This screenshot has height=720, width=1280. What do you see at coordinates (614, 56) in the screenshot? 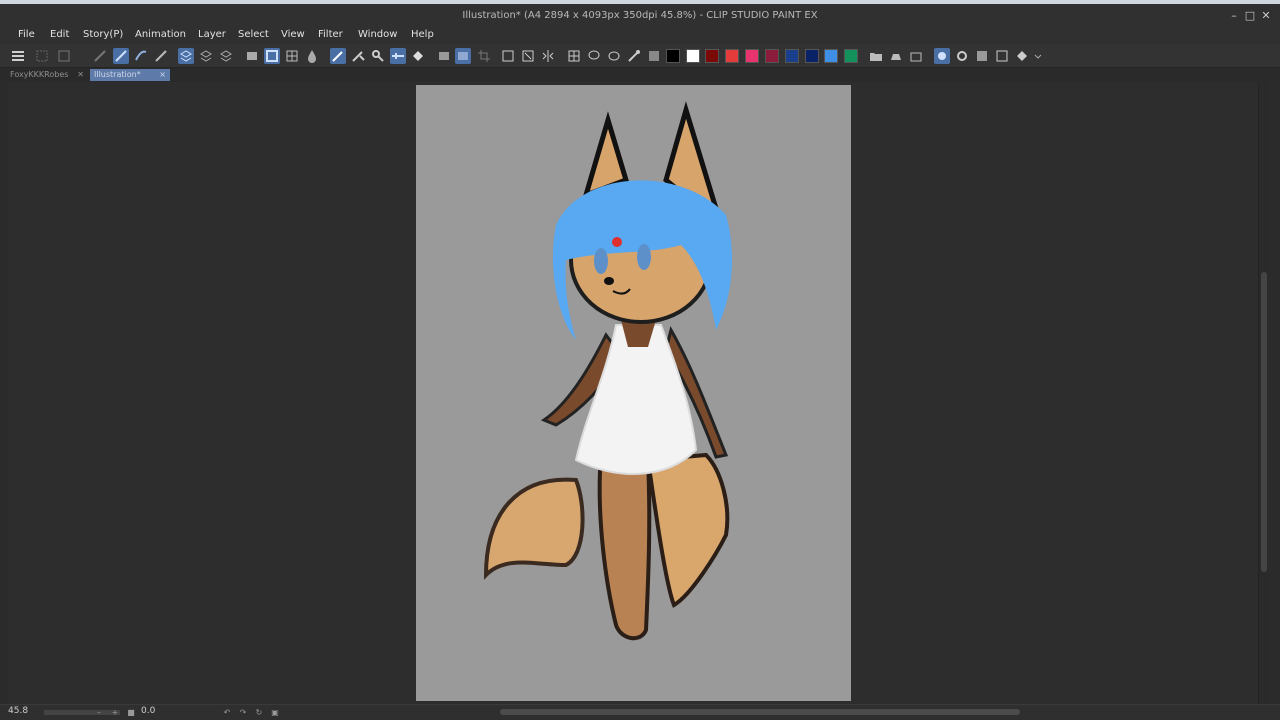
I see `lasso-2-icon` at bounding box center [614, 56].